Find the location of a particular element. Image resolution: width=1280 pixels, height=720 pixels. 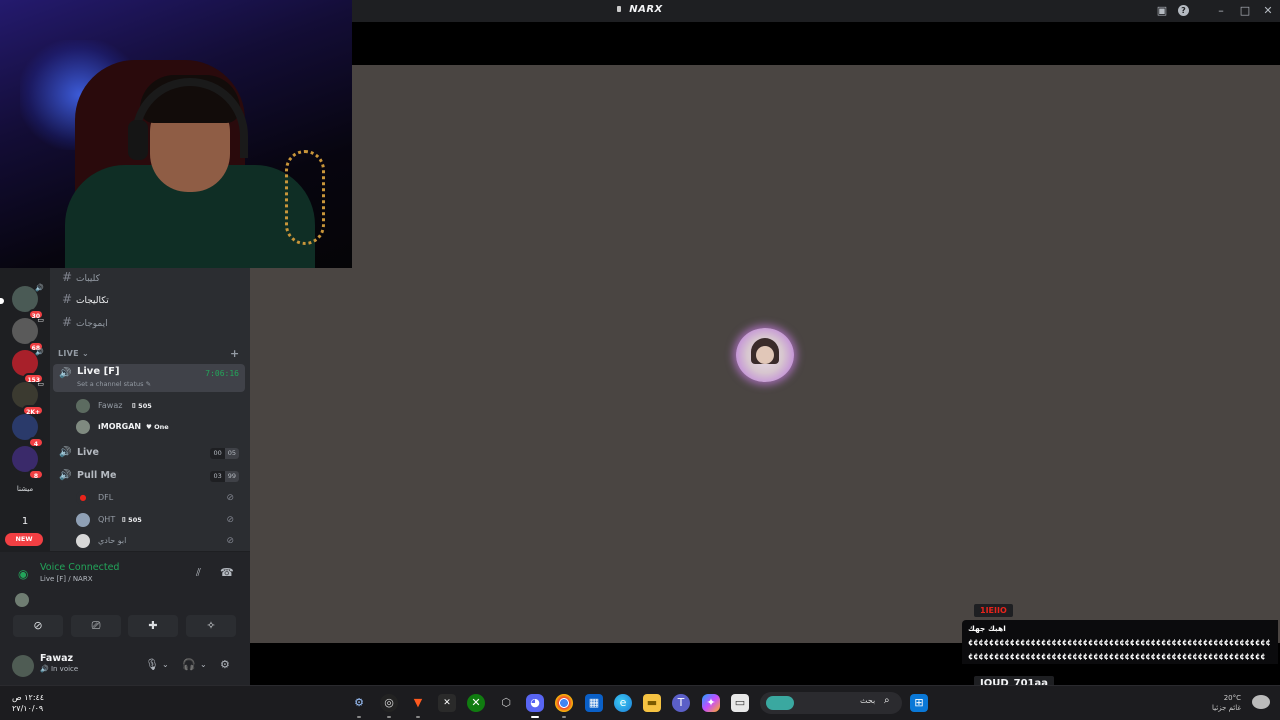

user-tag-text: 505 is located at coordinates (135, 520).